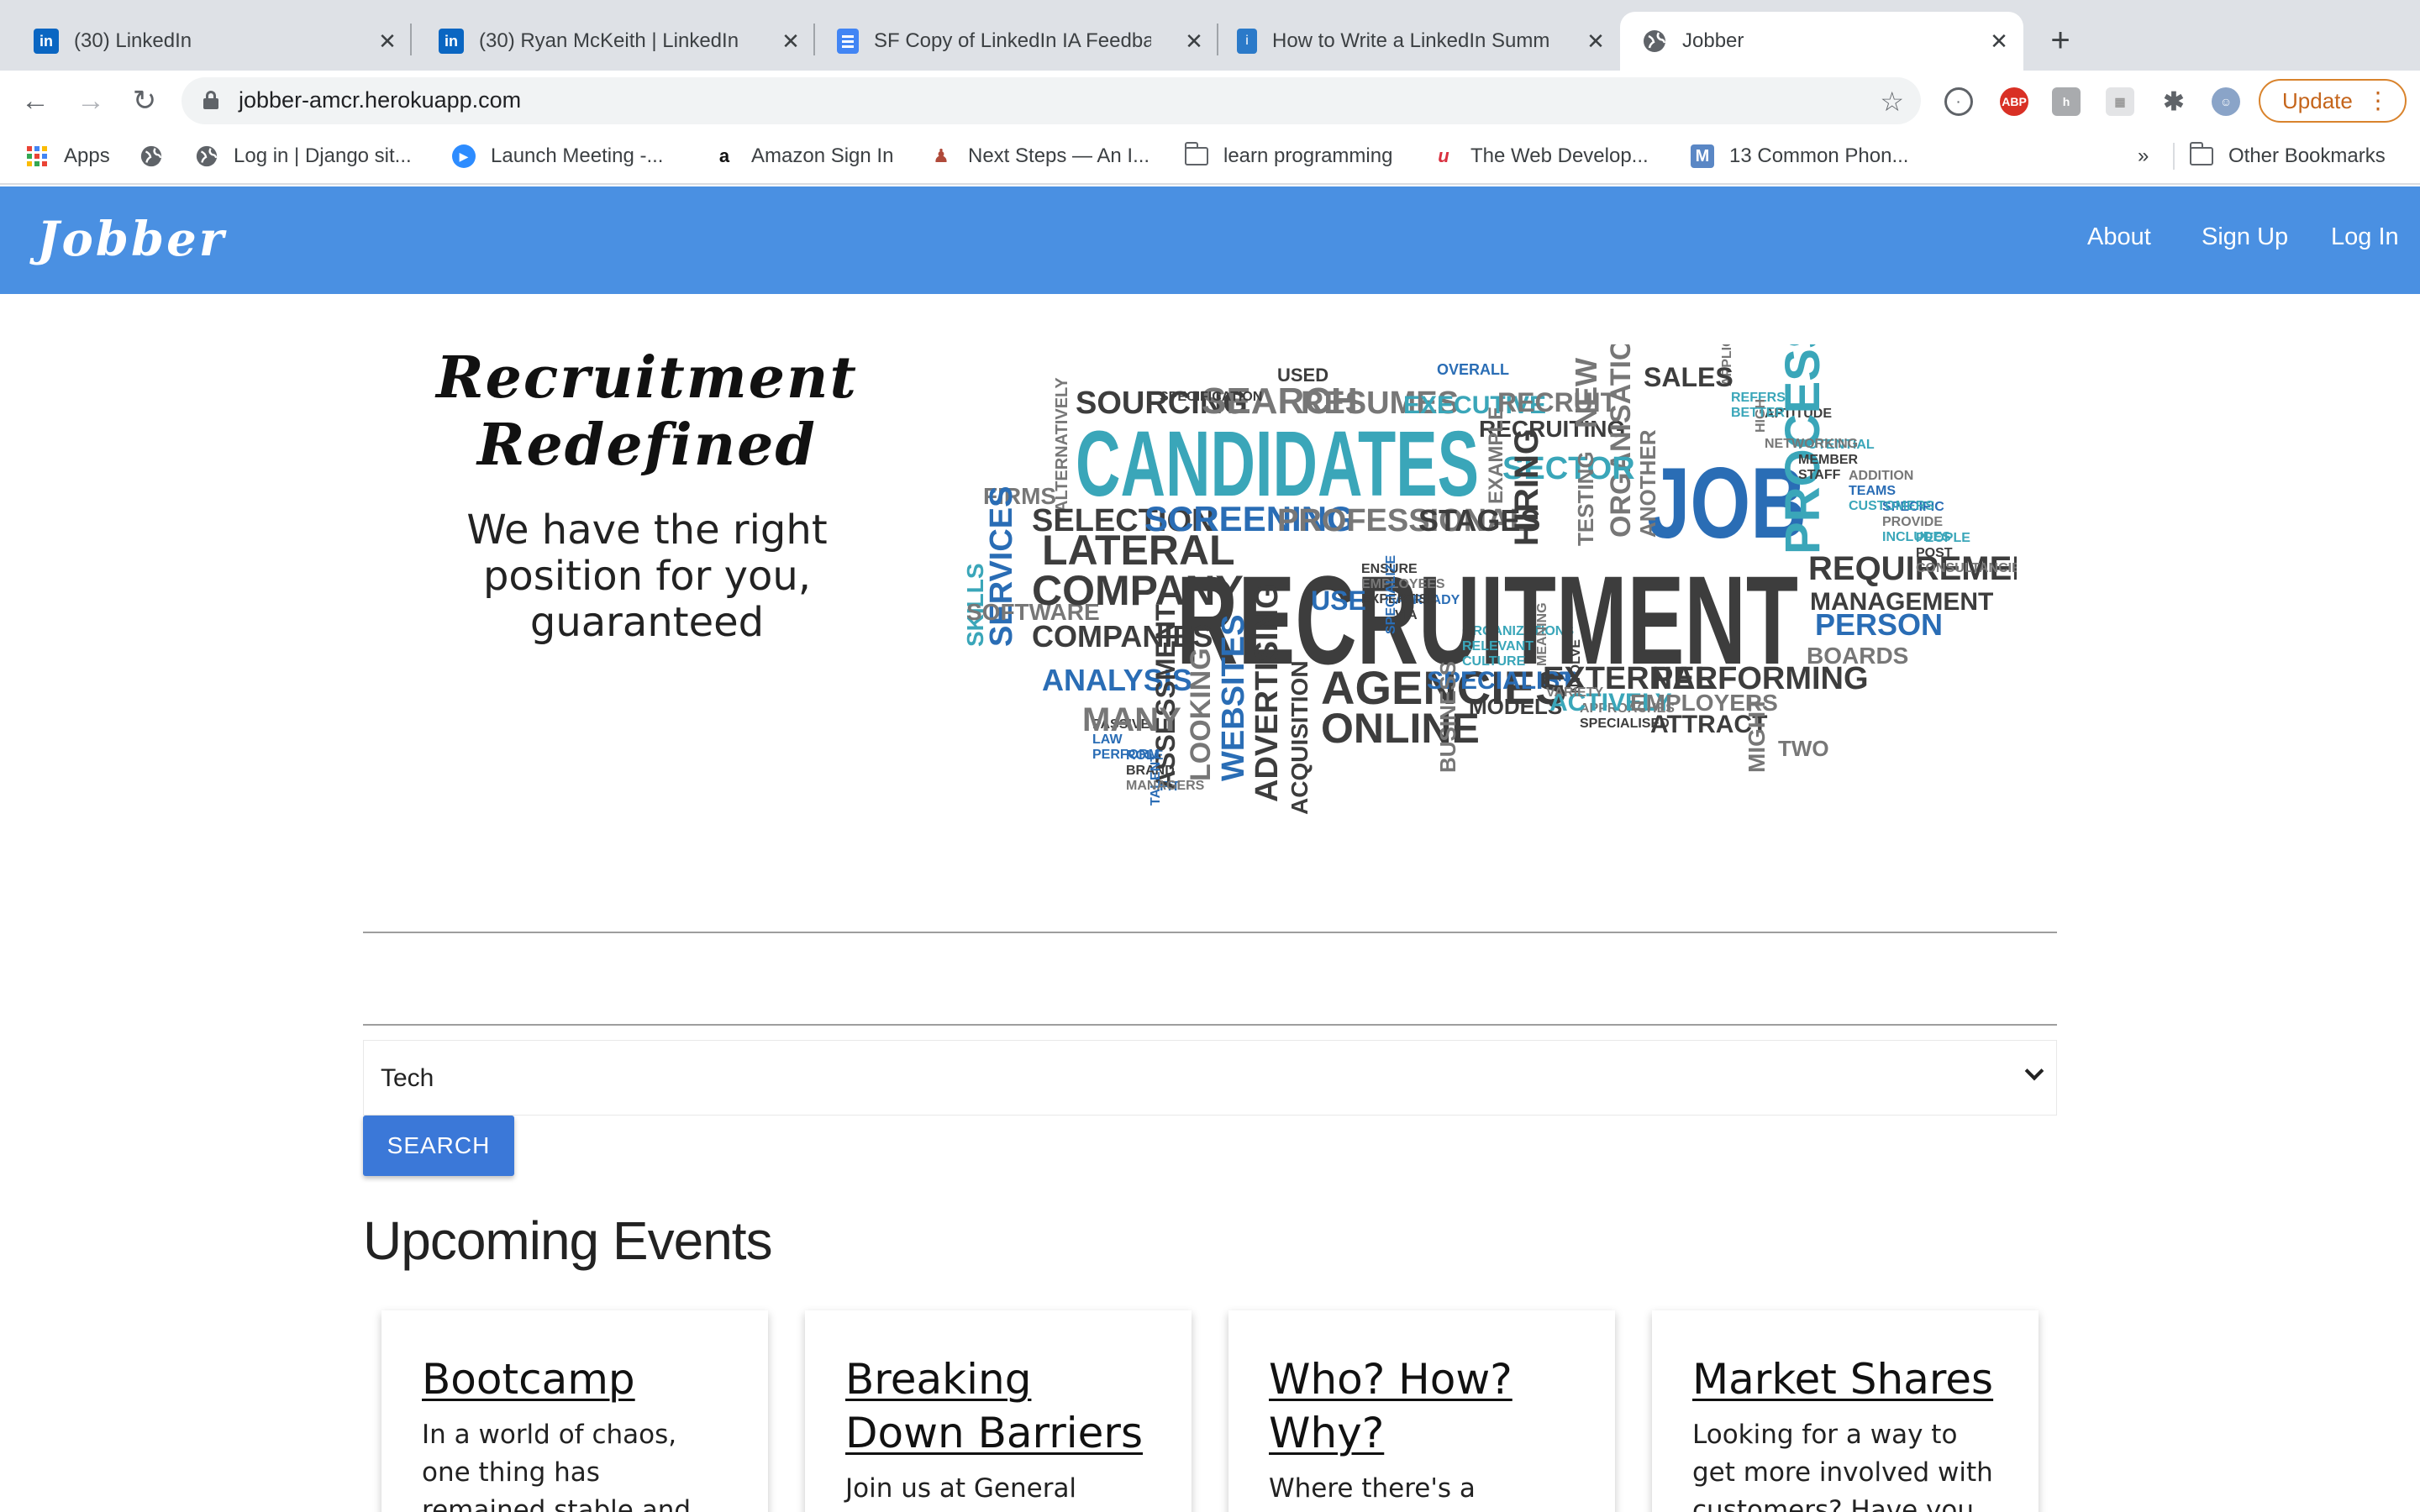 This screenshot has width=2420, height=1512. What do you see at coordinates (151, 156) in the screenshot?
I see `bookmark-globe` at bounding box center [151, 156].